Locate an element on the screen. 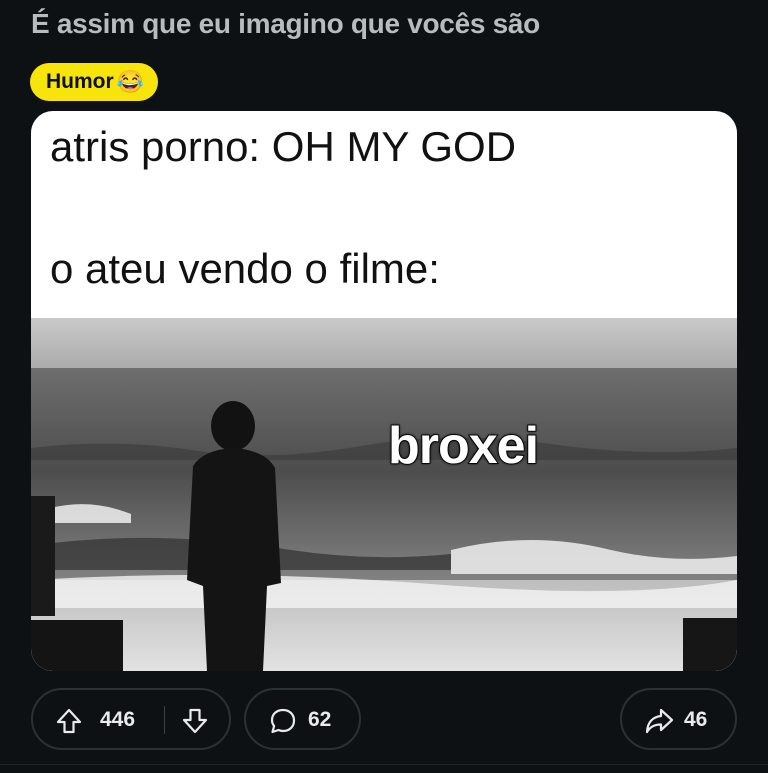 This screenshot has width=768, height=773. share-button: 46 is located at coordinates (678, 719).